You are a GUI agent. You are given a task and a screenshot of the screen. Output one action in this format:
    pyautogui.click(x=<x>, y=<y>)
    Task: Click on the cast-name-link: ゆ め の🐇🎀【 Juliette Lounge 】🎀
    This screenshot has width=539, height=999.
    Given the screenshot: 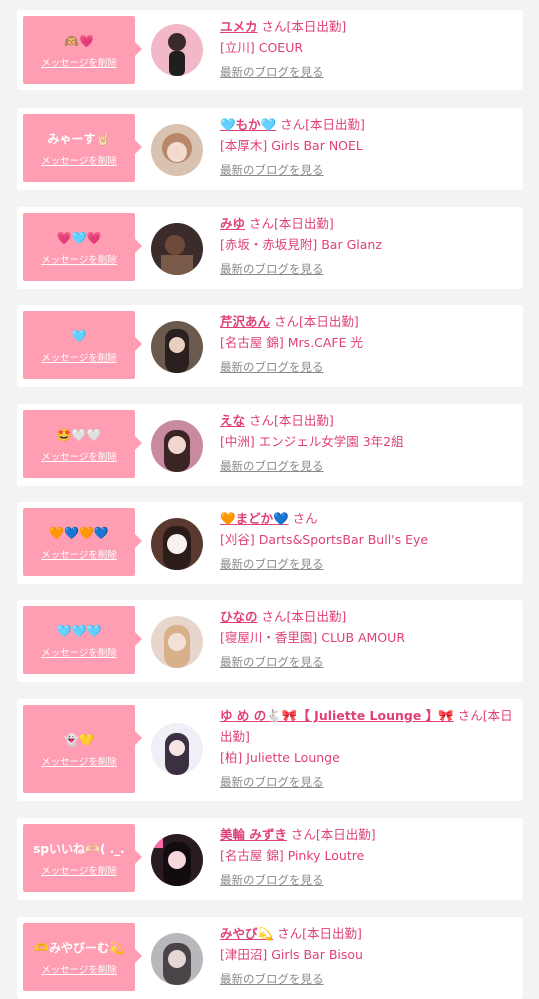 What is the action you would take?
    pyautogui.click(x=337, y=715)
    